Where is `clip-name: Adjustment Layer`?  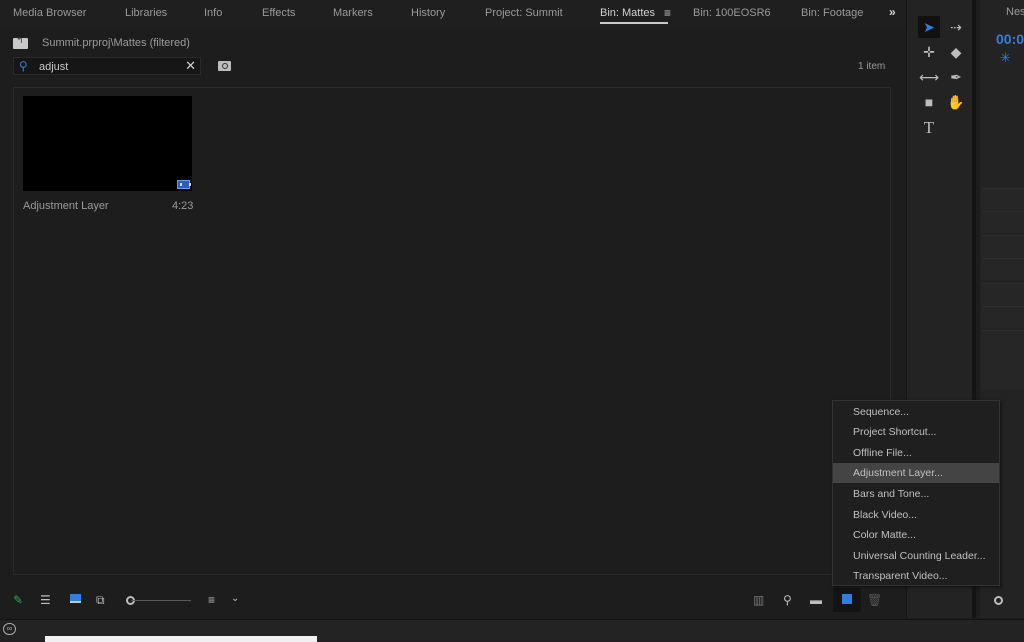
clip-name: Adjustment Layer is located at coordinates (66, 206).